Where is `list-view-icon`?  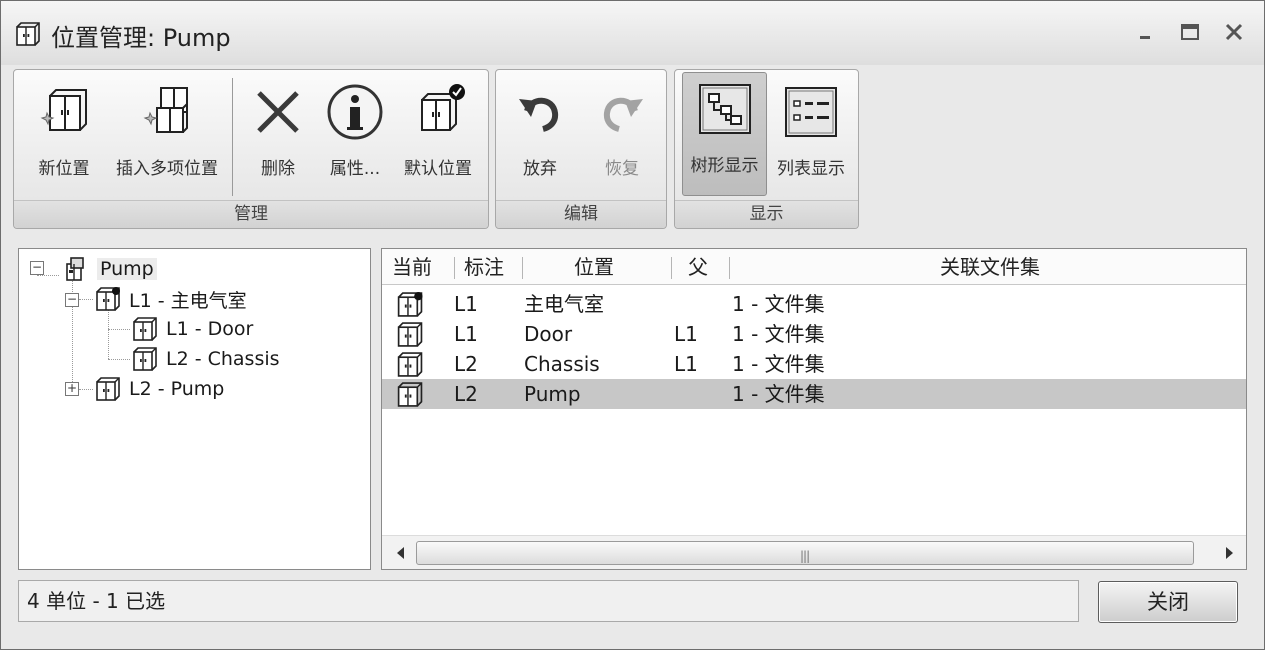
list-view-icon is located at coordinates (811, 112).